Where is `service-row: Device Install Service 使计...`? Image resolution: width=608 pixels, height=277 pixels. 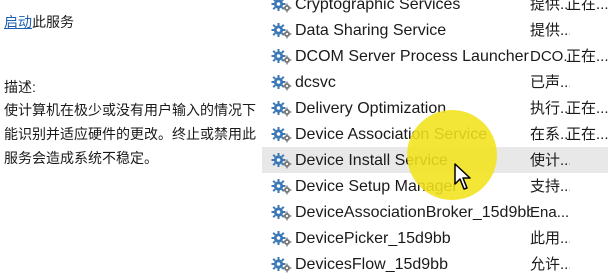
service-row: Device Install Service 使计... is located at coordinates (435, 160).